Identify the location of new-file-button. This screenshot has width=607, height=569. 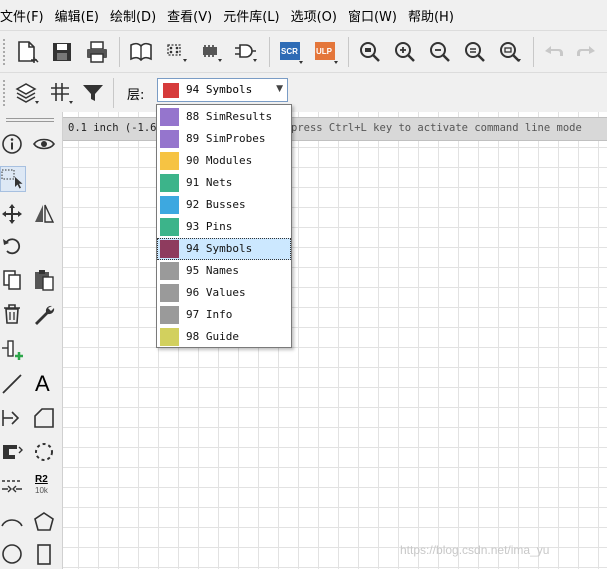
(27, 52).